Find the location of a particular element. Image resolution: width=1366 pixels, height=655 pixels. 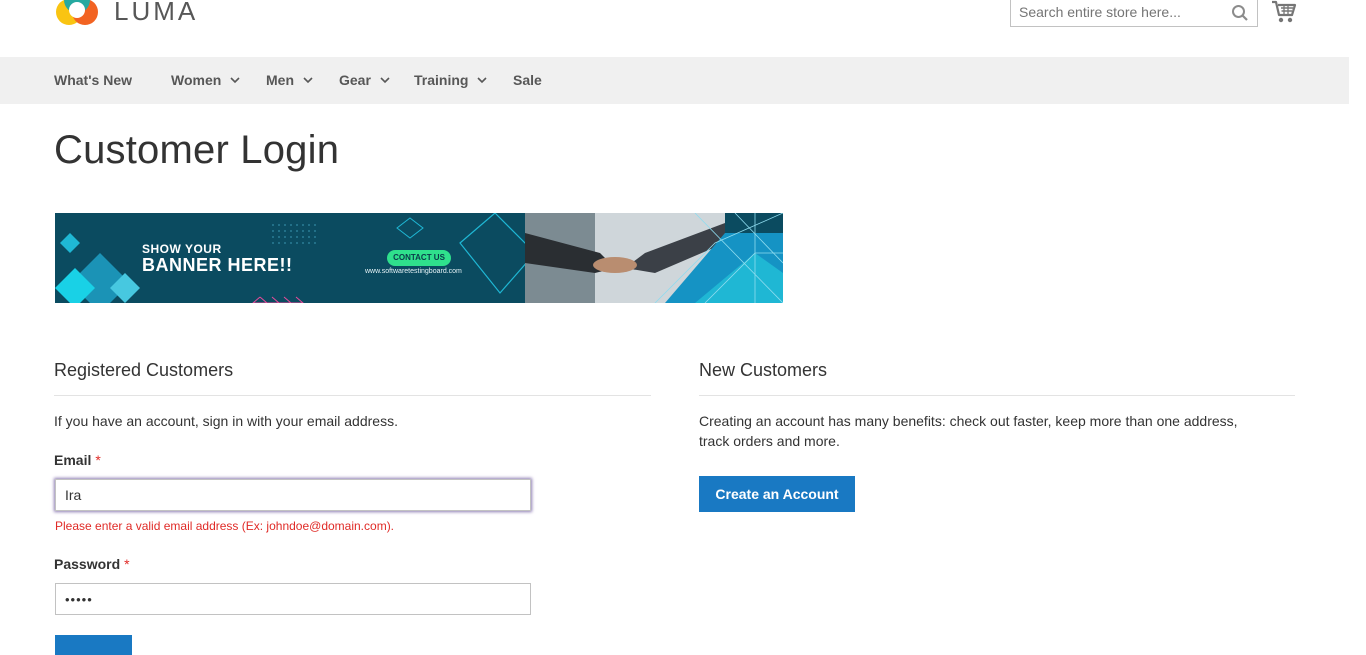

search-input is located at coordinates (1124, 13).